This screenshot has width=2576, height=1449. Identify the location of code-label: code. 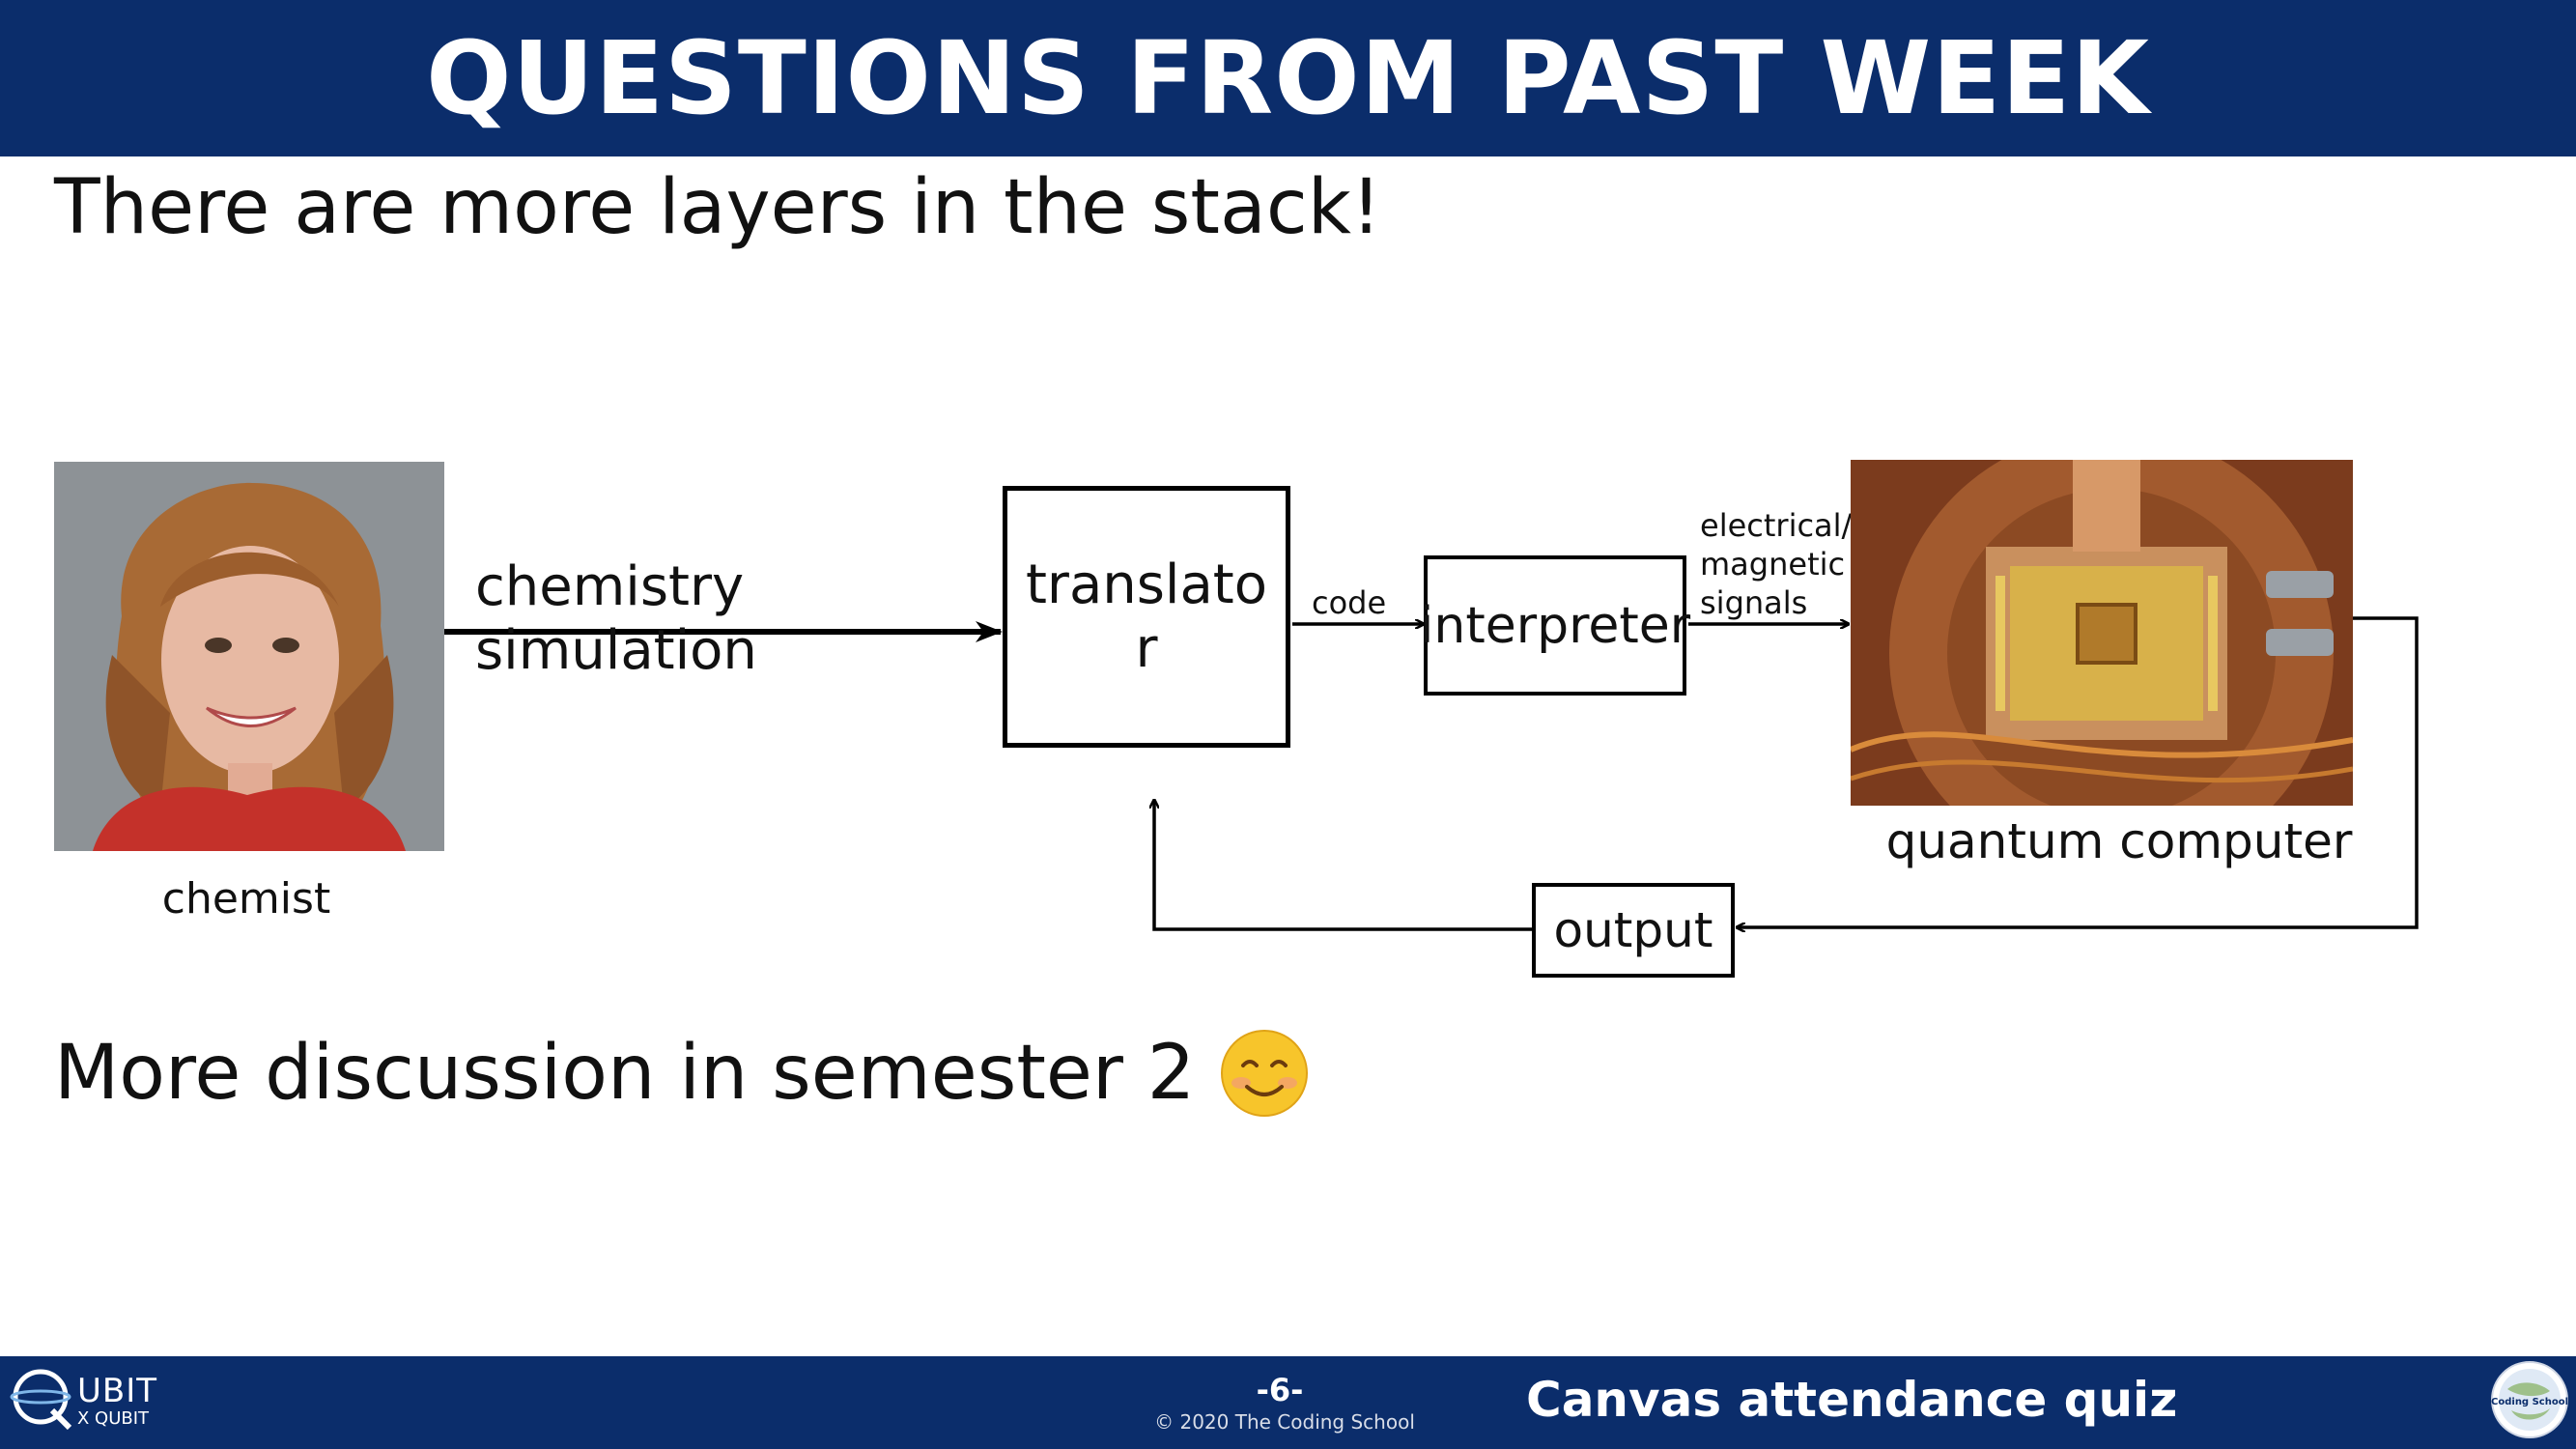
(1349, 602).